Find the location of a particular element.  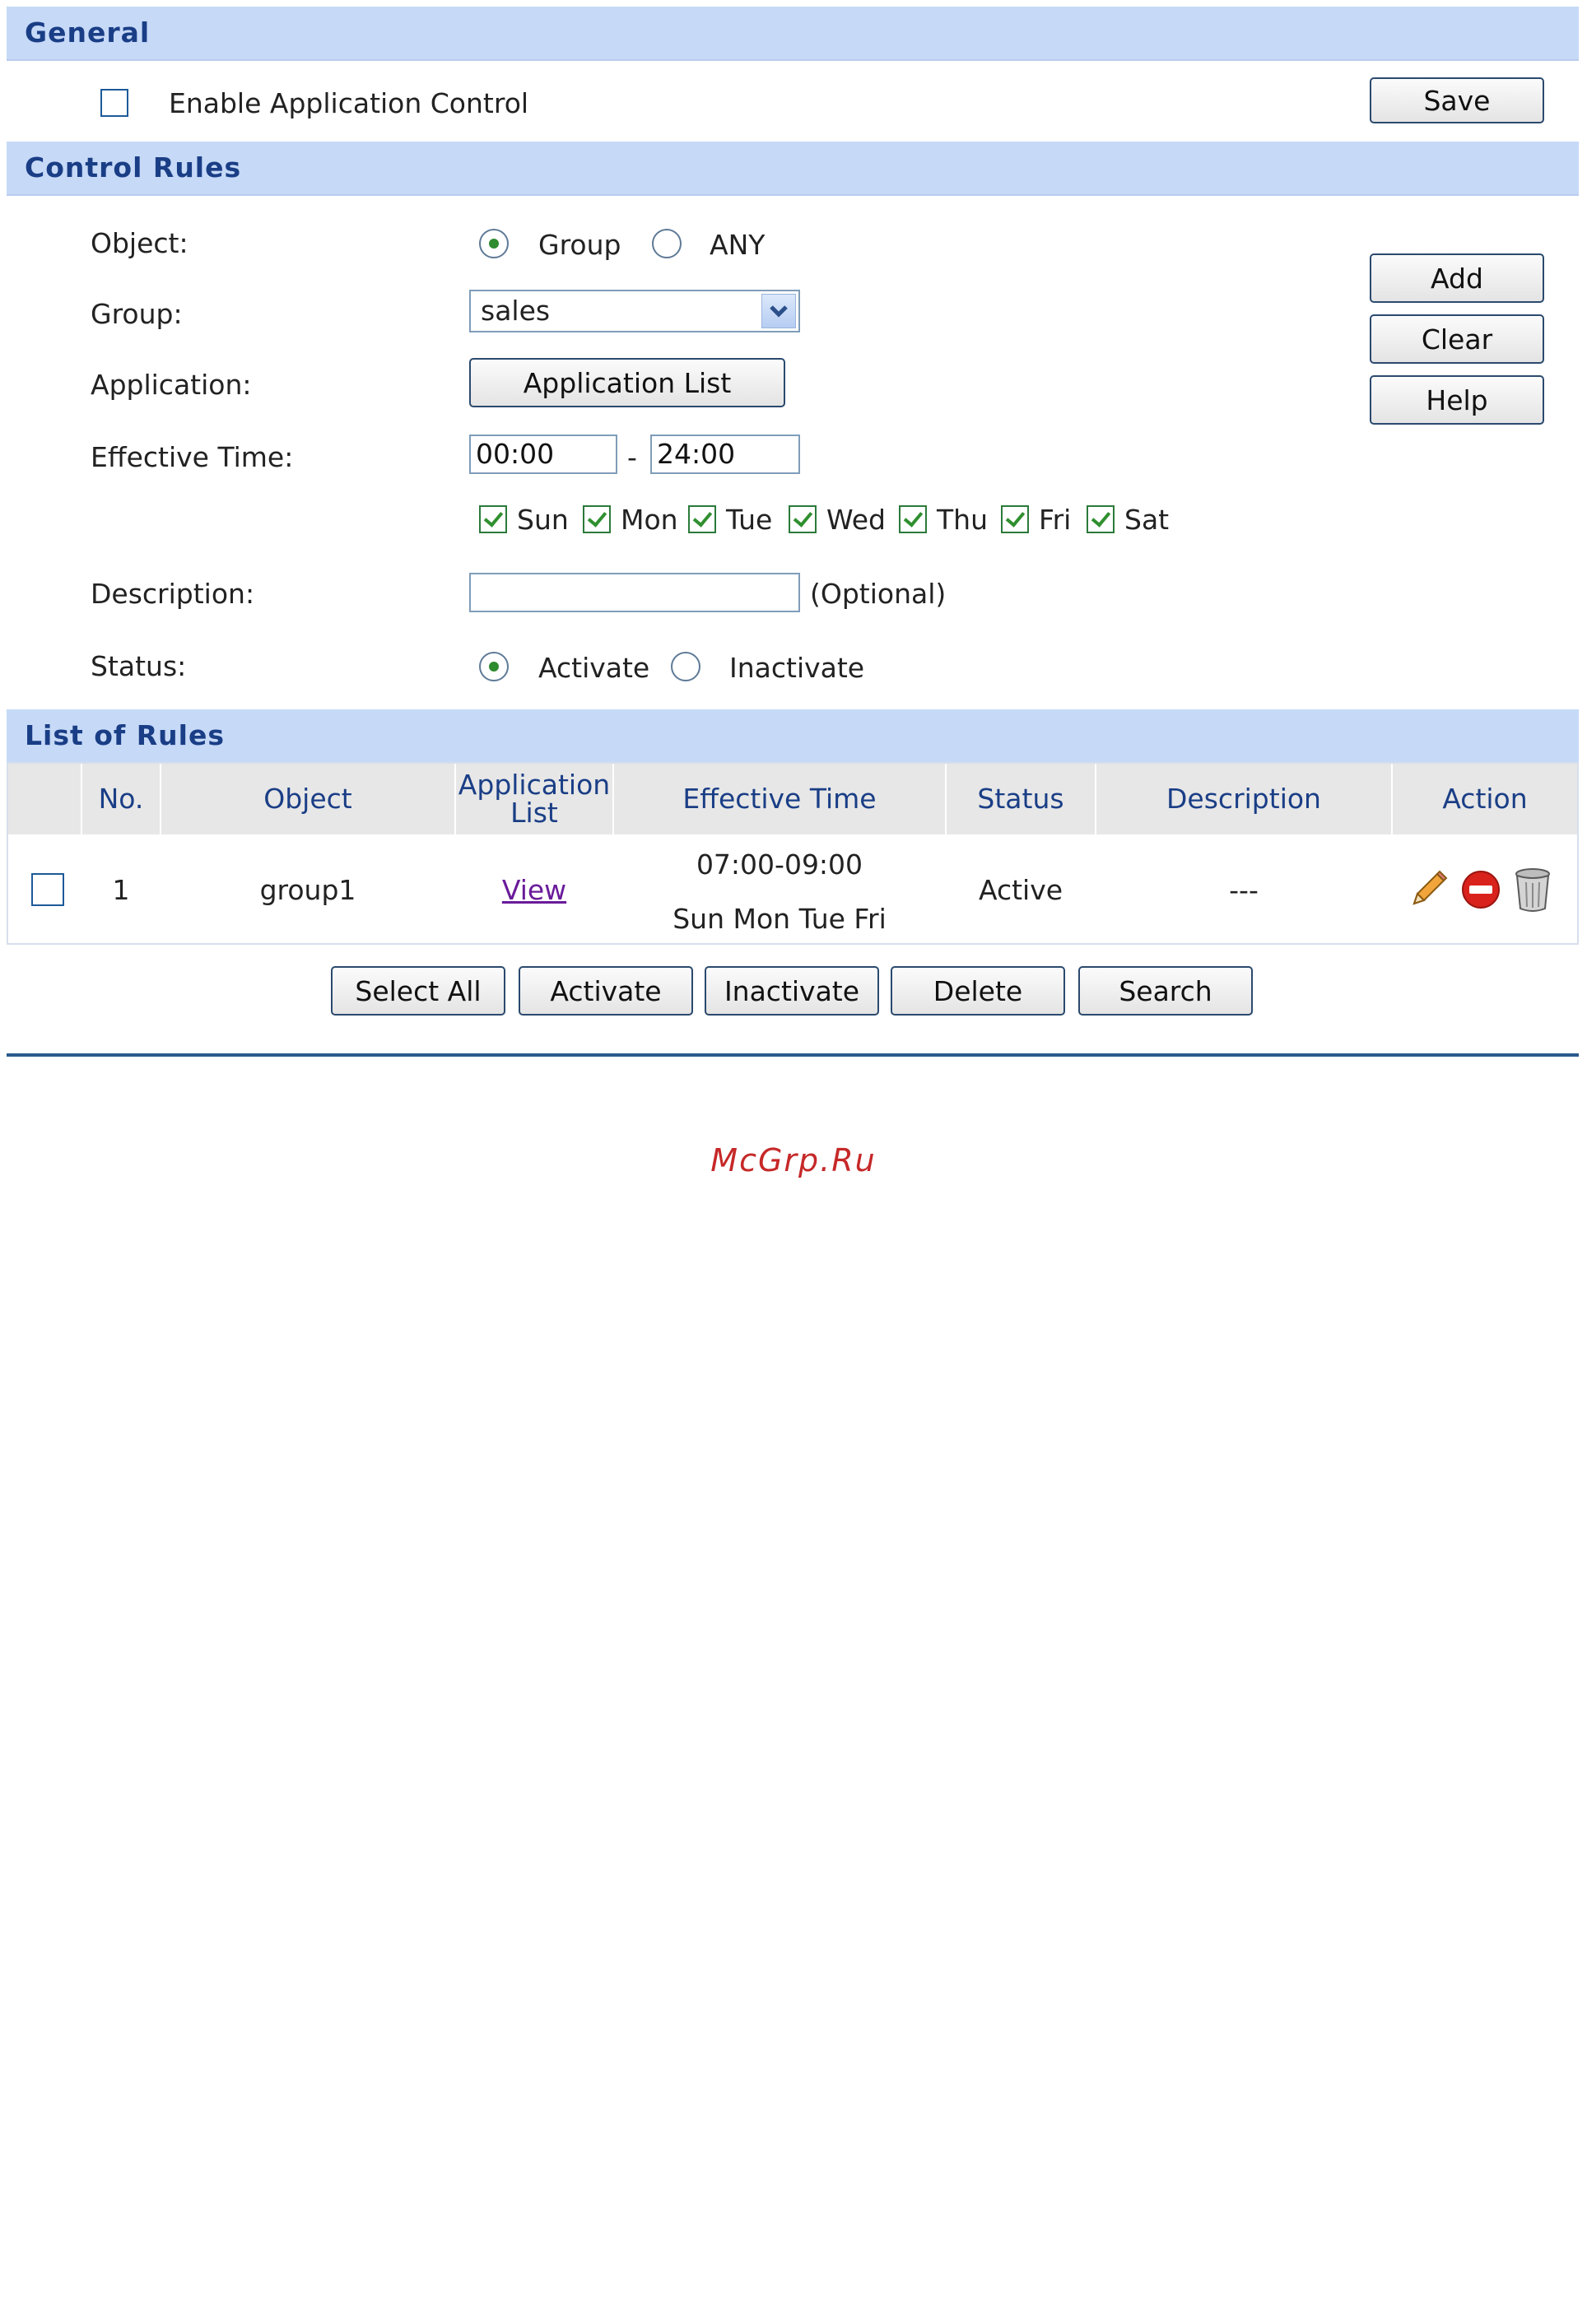

day-mon-label: Mon is located at coordinates (649, 520).